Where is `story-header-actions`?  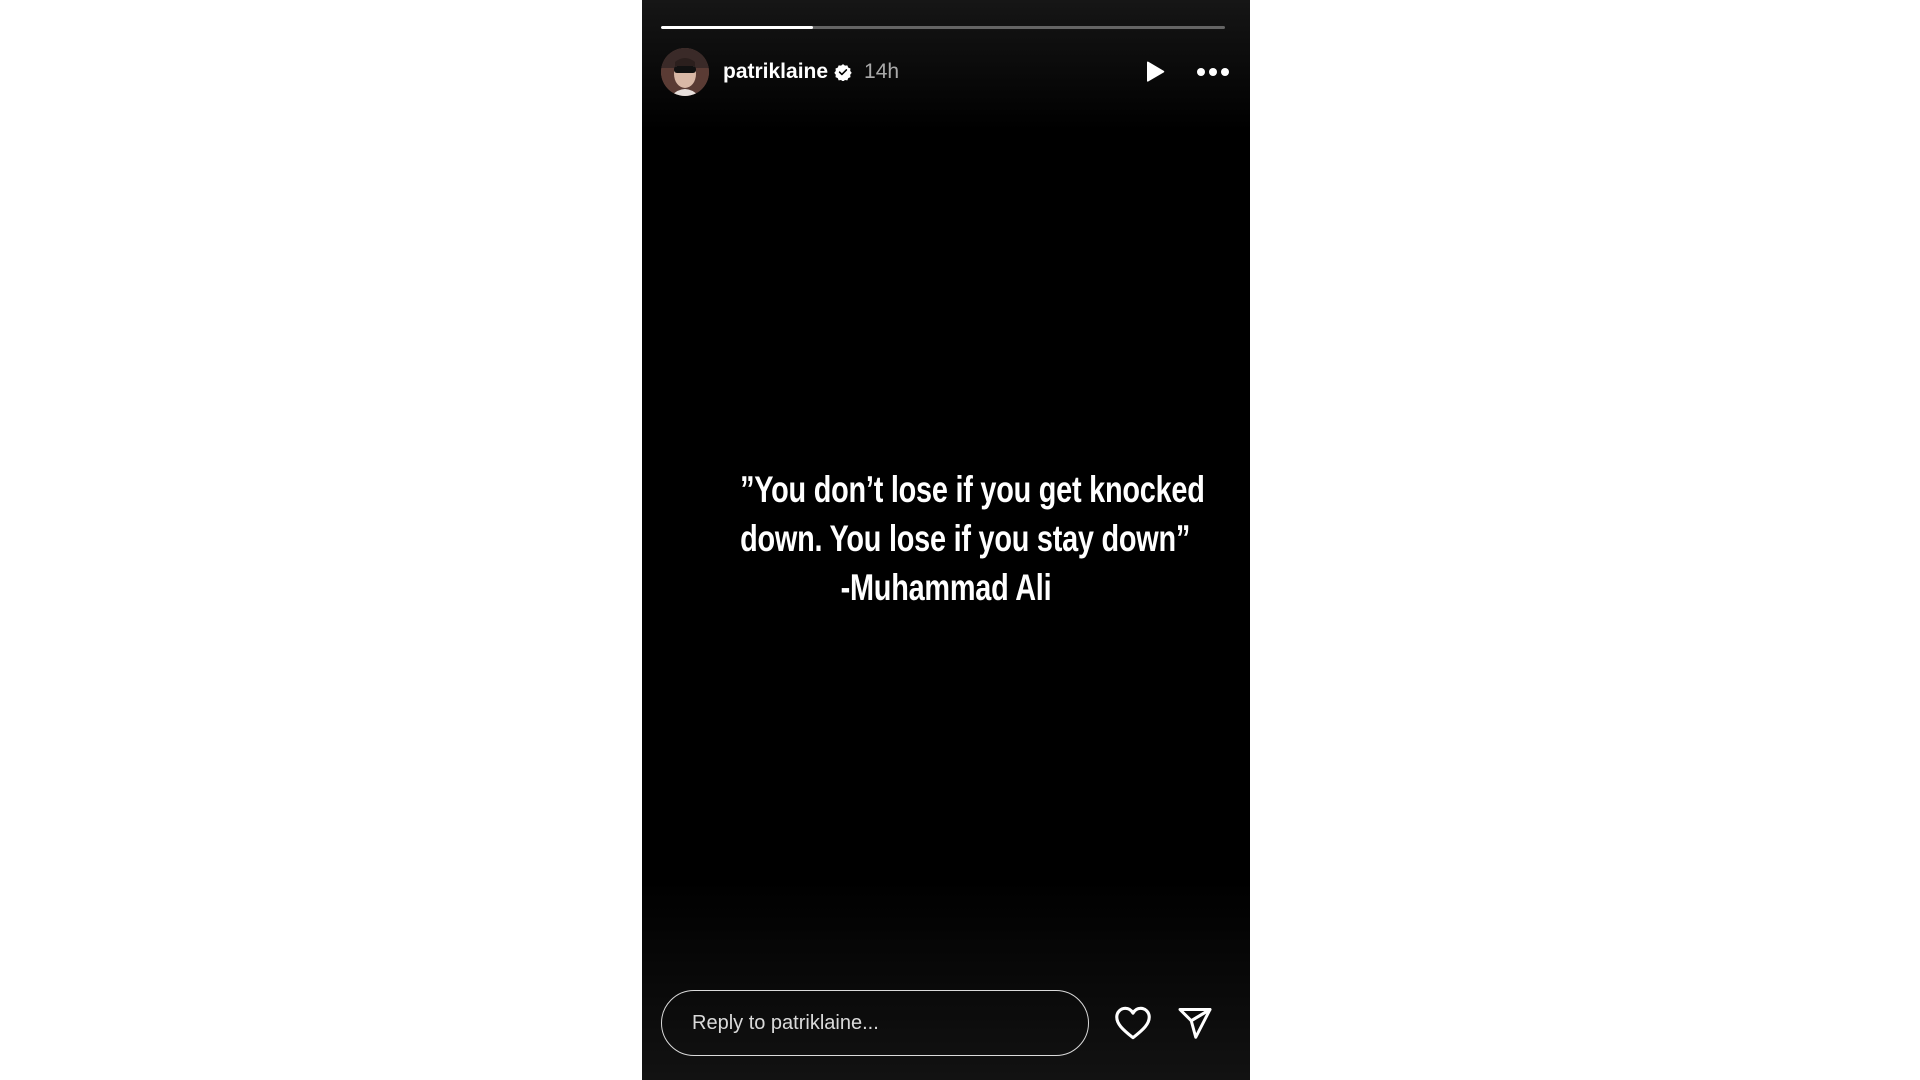 story-header-actions is located at coordinates (1186, 72).